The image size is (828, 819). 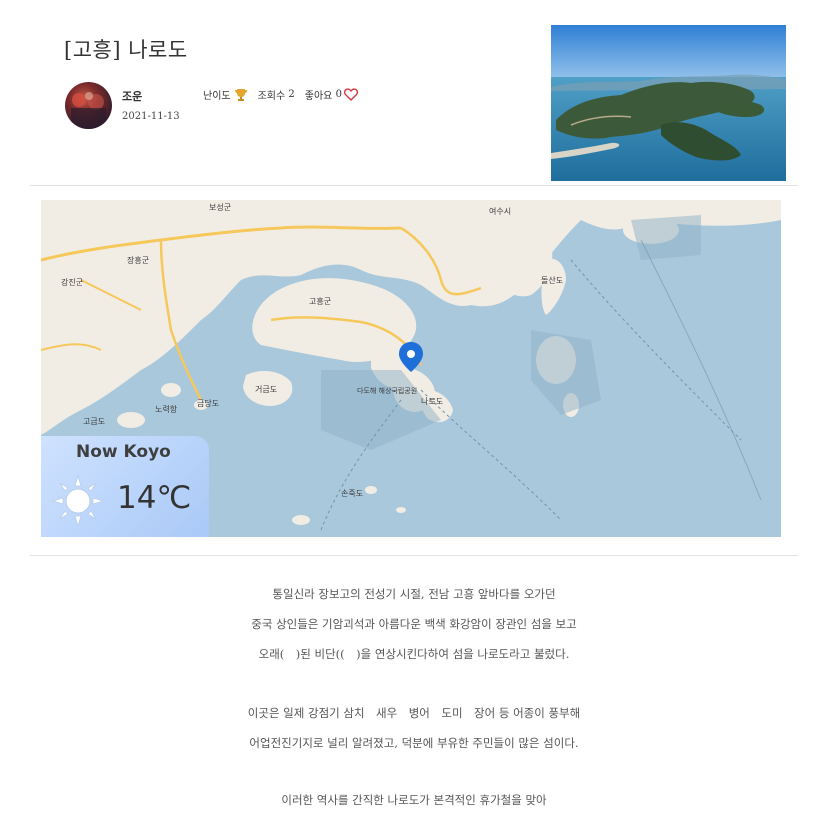 What do you see at coordinates (208, 403) in the screenshot?
I see `map-label-geumdangdo: 금당도` at bounding box center [208, 403].